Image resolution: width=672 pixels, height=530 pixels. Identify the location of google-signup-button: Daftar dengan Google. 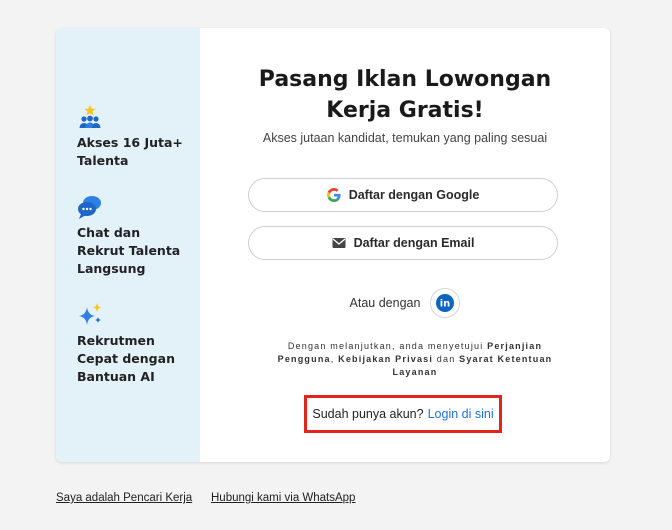
(403, 195).